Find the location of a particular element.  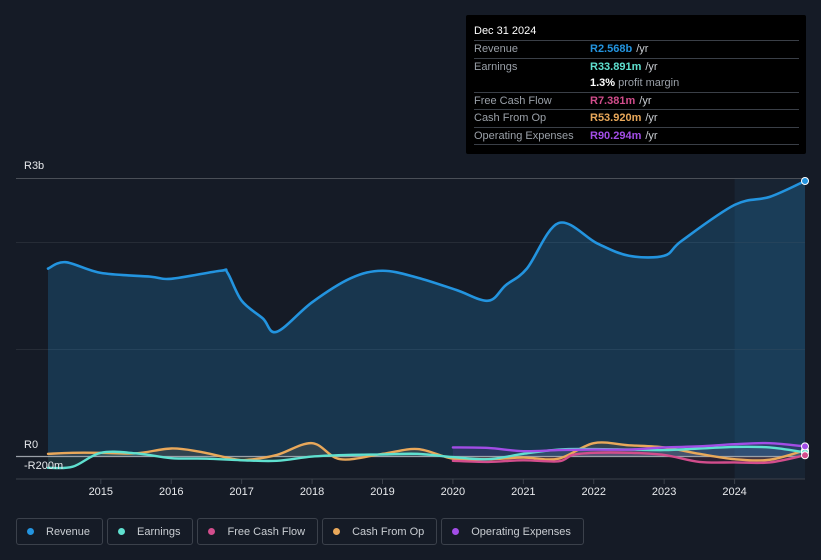

tooltip-value: R53.920m is located at coordinates (616, 118).